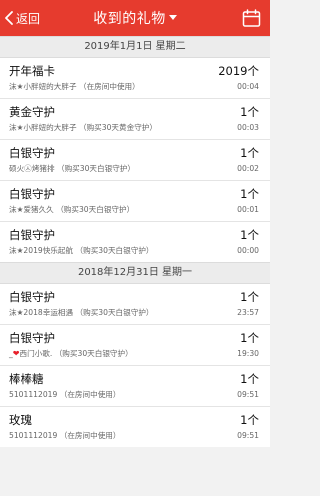  Describe the element at coordinates (172, 17) in the screenshot. I see `caret-down-icon` at that location.